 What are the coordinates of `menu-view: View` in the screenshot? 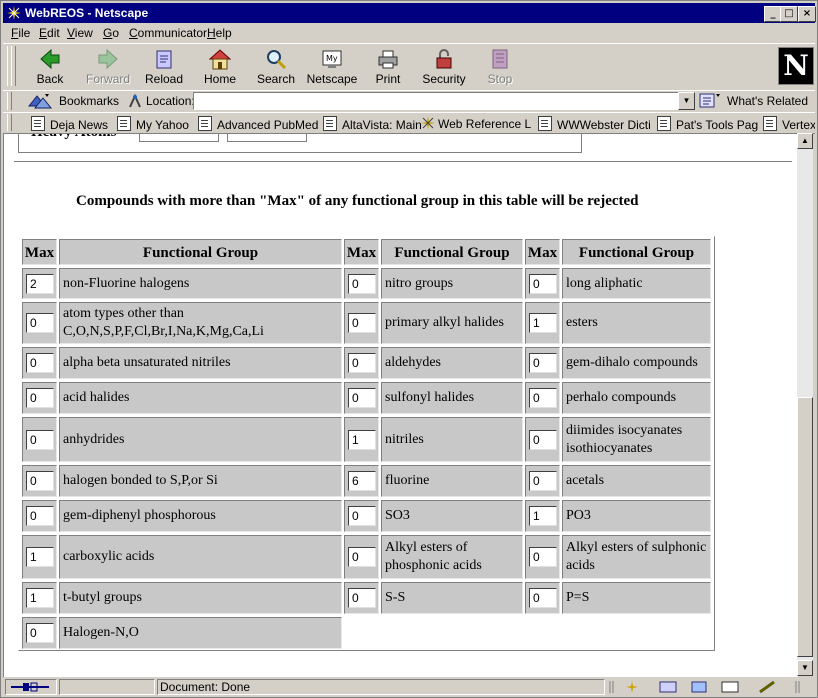 It's located at (80, 33).